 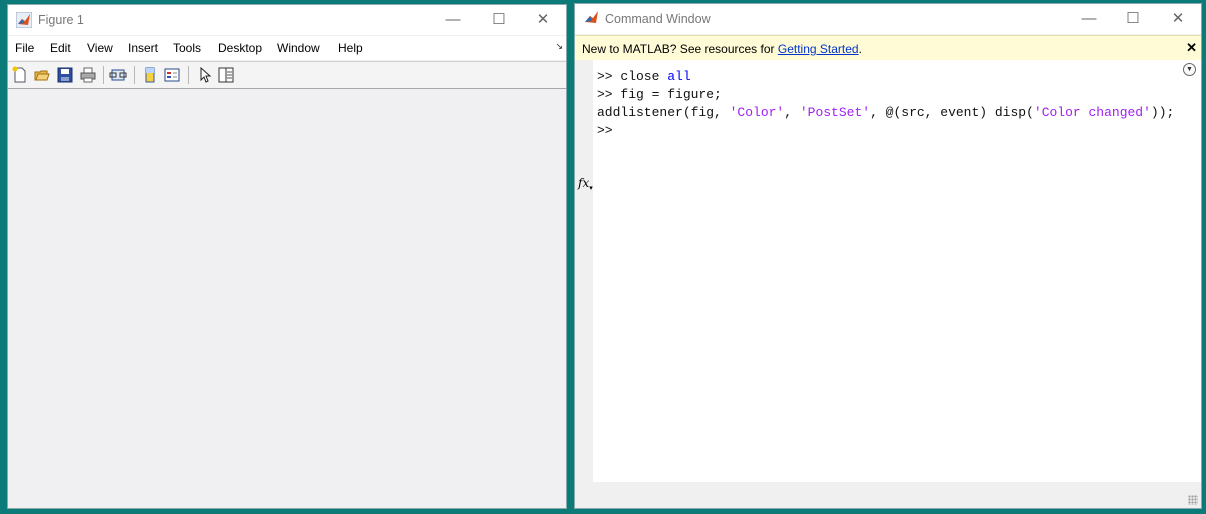 What do you see at coordinates (287, 20) in the screenshot?
I see `figure-titlebar: Figure 1 — ☐ ✕` at bounding box center [287, 20].